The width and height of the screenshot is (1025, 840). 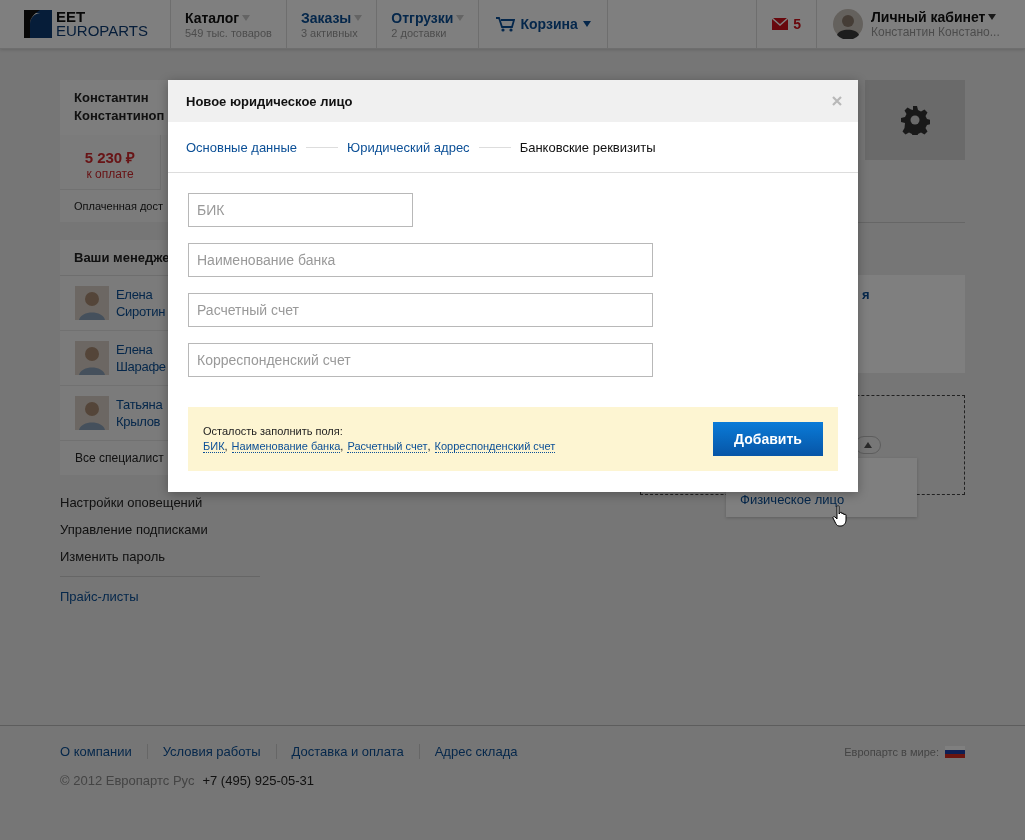 What do you see at coordinates (780, 24) in the screenshot?
I see `envelope-icon` at bounding box center [780, 24].